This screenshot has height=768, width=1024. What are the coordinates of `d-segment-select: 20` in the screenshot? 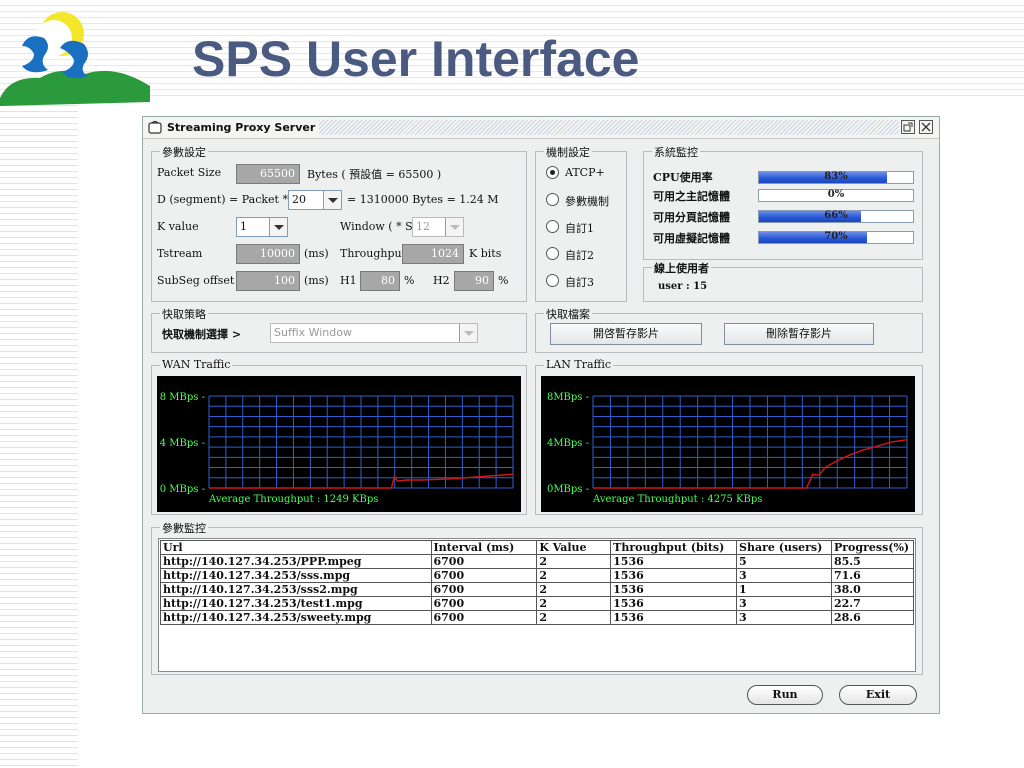 It's located at (315, 200).